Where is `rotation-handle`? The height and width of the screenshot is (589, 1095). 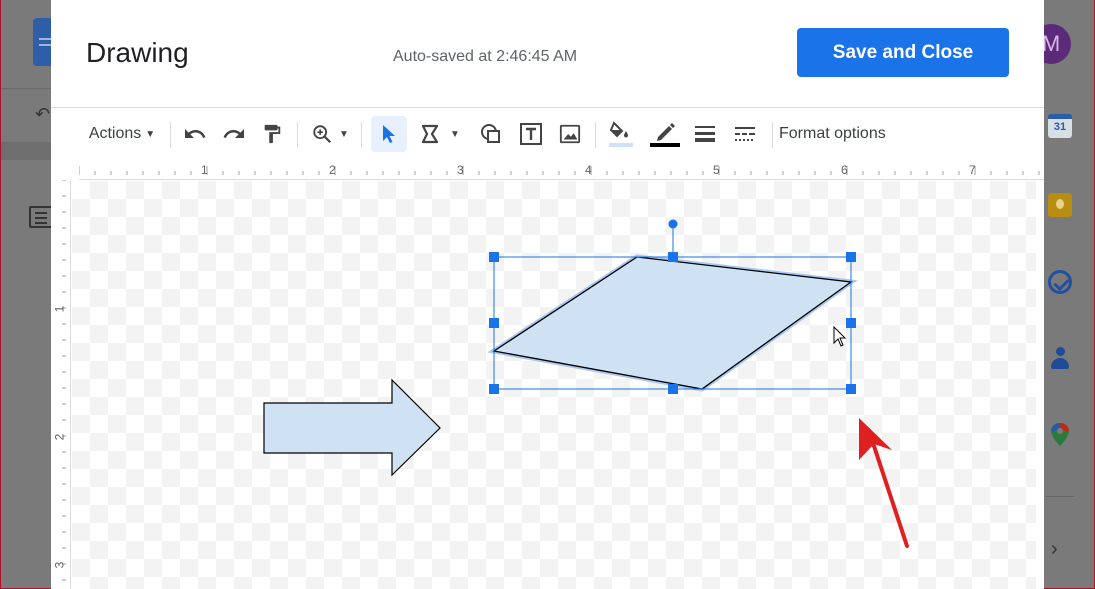
rotation-handle is located at coordinates (673, 224).